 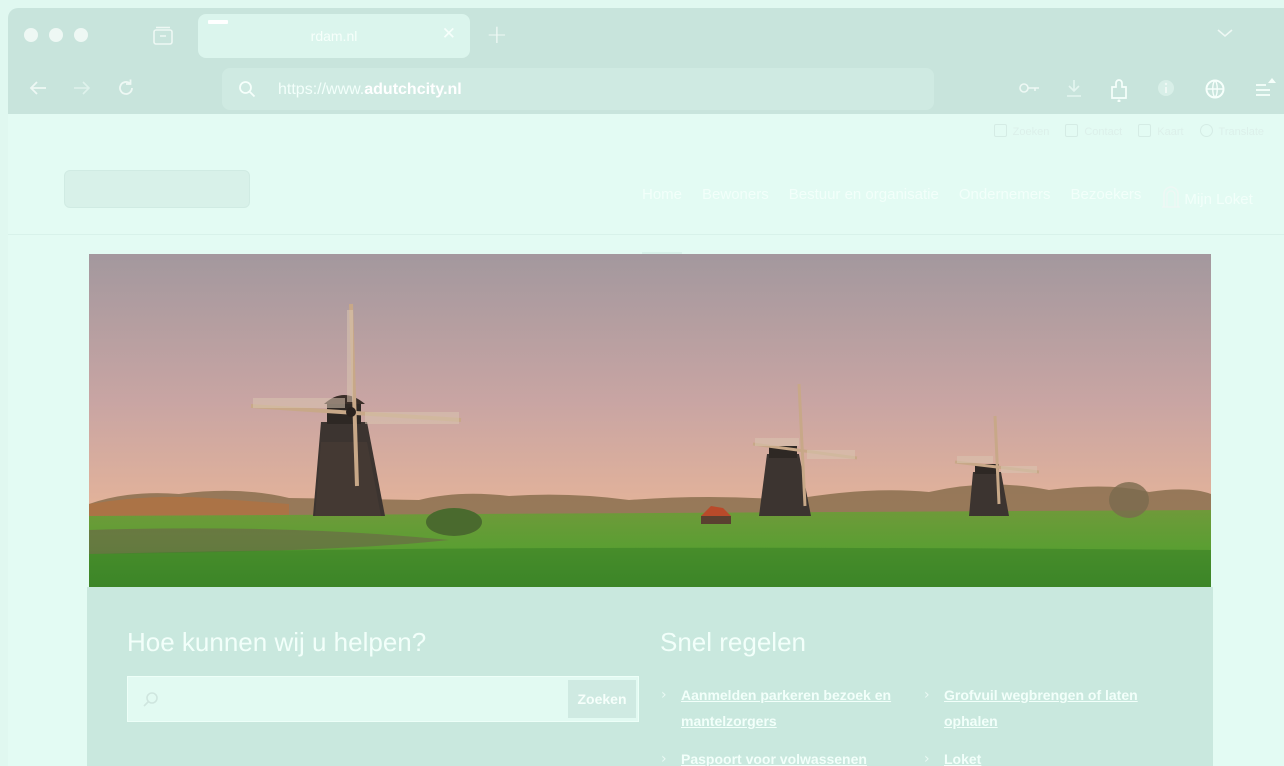 What do you see at coordinates (864, 199) in the screenshot?
I see `nav-item-bestuur: Bestuur en organisatie` at bounding box center [864, 199].